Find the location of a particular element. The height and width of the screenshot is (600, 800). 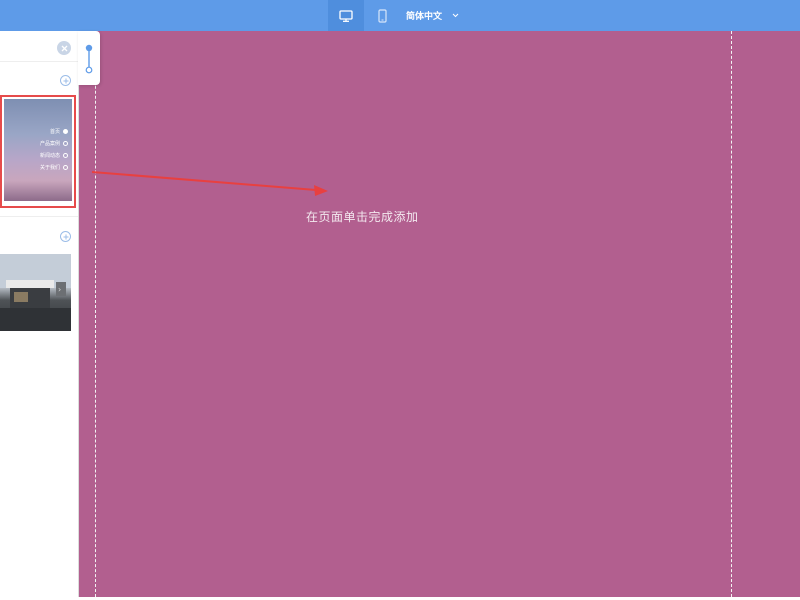

thumbnail-nav-item: 产品案例 is located at coordinates (54, 143).